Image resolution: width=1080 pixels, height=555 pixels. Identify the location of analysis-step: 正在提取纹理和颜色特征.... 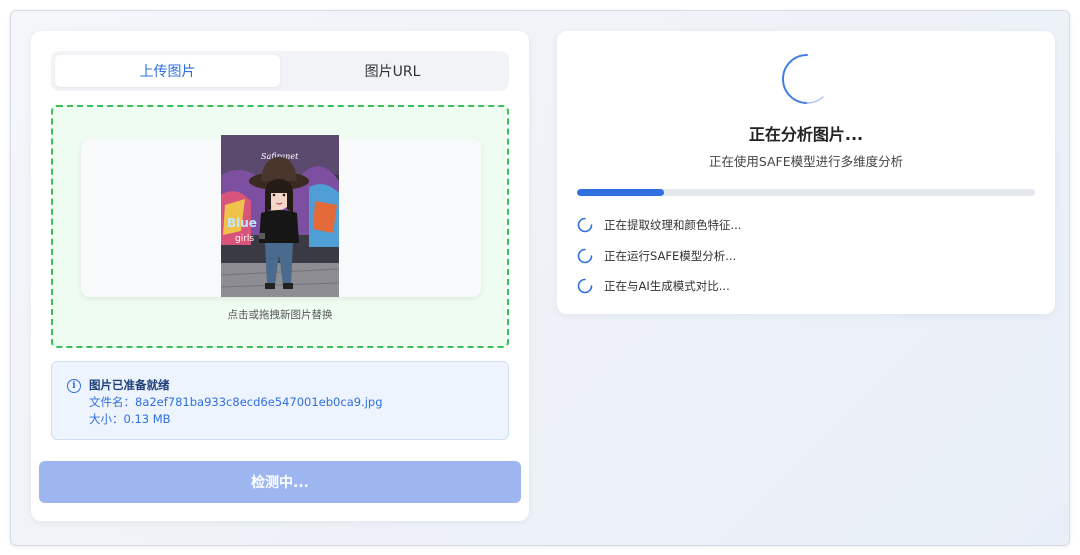
(659, 225).